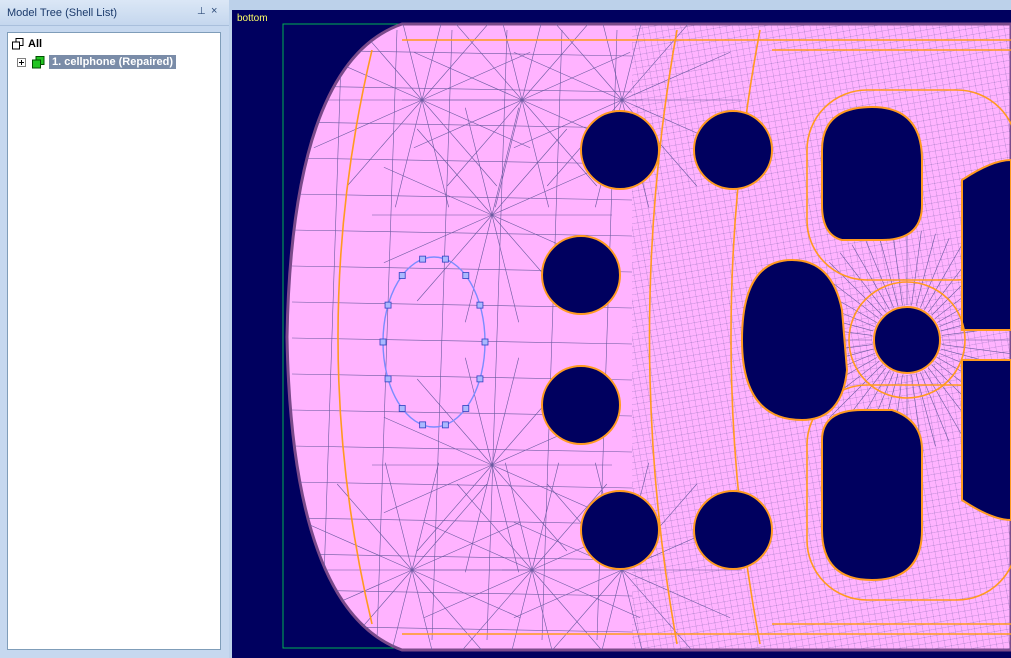  What do you see at coordinates (113, 62) in the screenshot?
I see `tree-item-label: 1. cellphone (Repaired)` at bounding box center [113, 62].